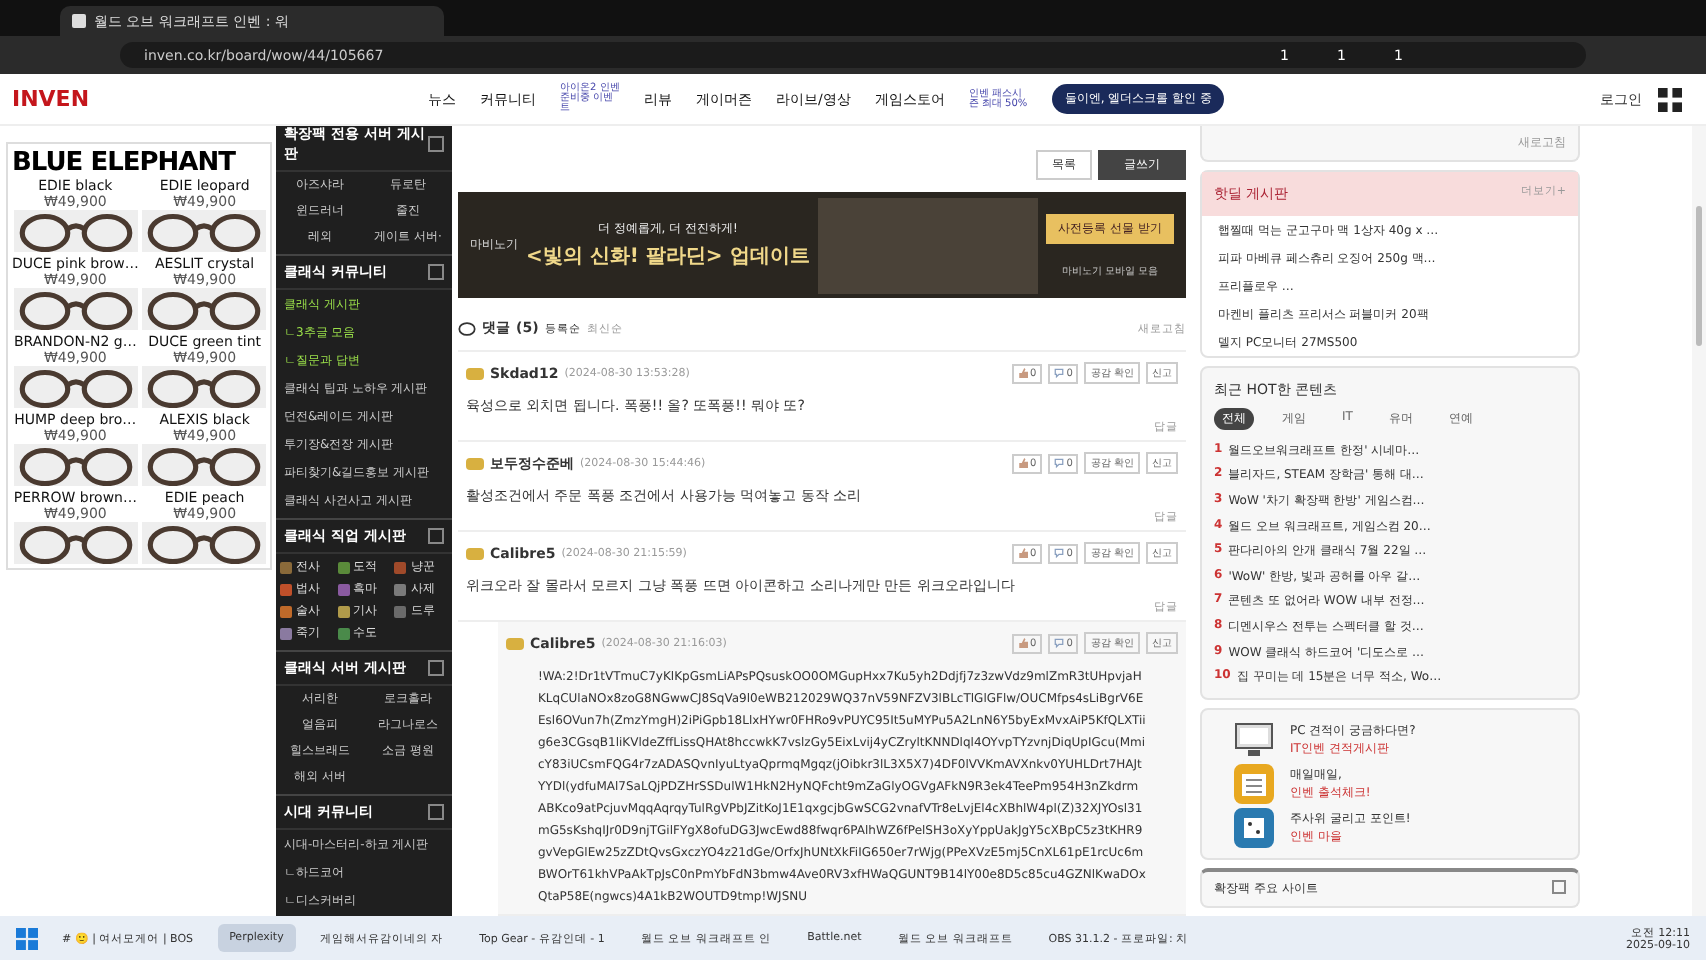  I want to click on comment-icon, so click(467, 328).